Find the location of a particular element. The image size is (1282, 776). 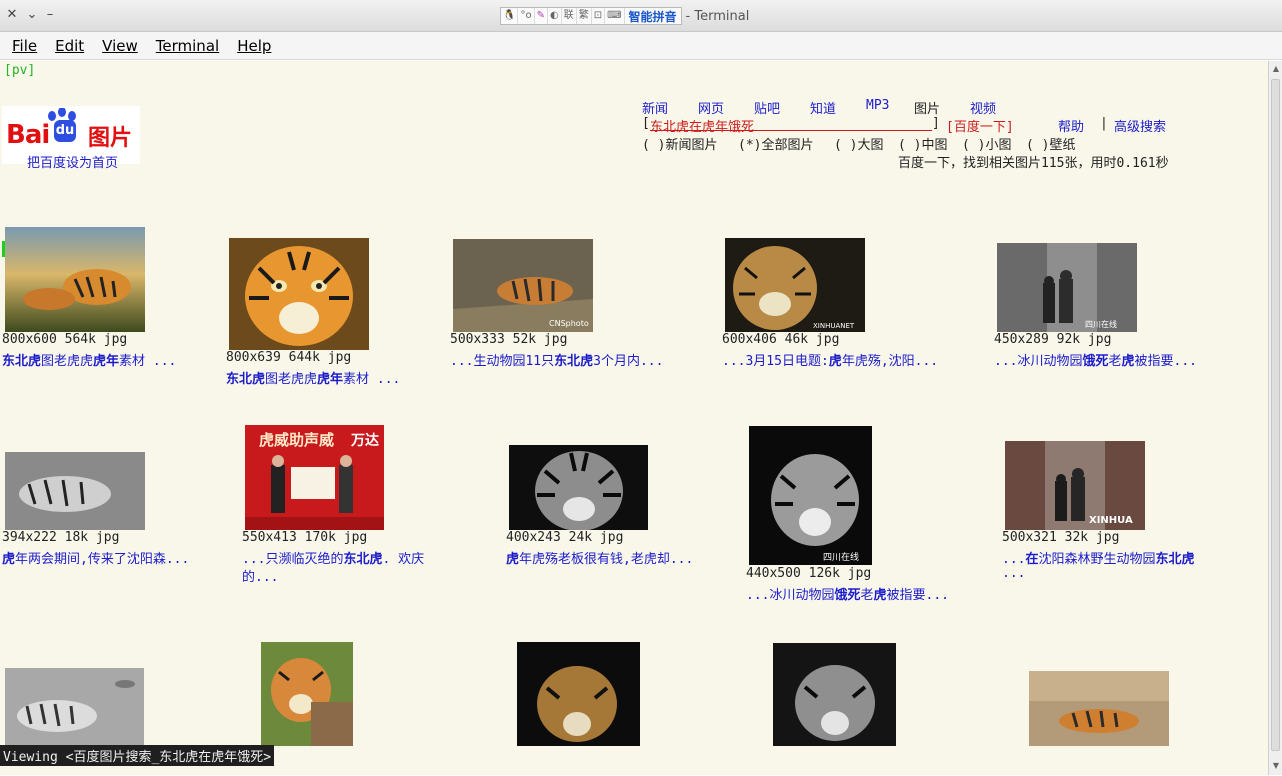

sichuan-watermark-2: 四川在线 is located at coordinates (841, 557).